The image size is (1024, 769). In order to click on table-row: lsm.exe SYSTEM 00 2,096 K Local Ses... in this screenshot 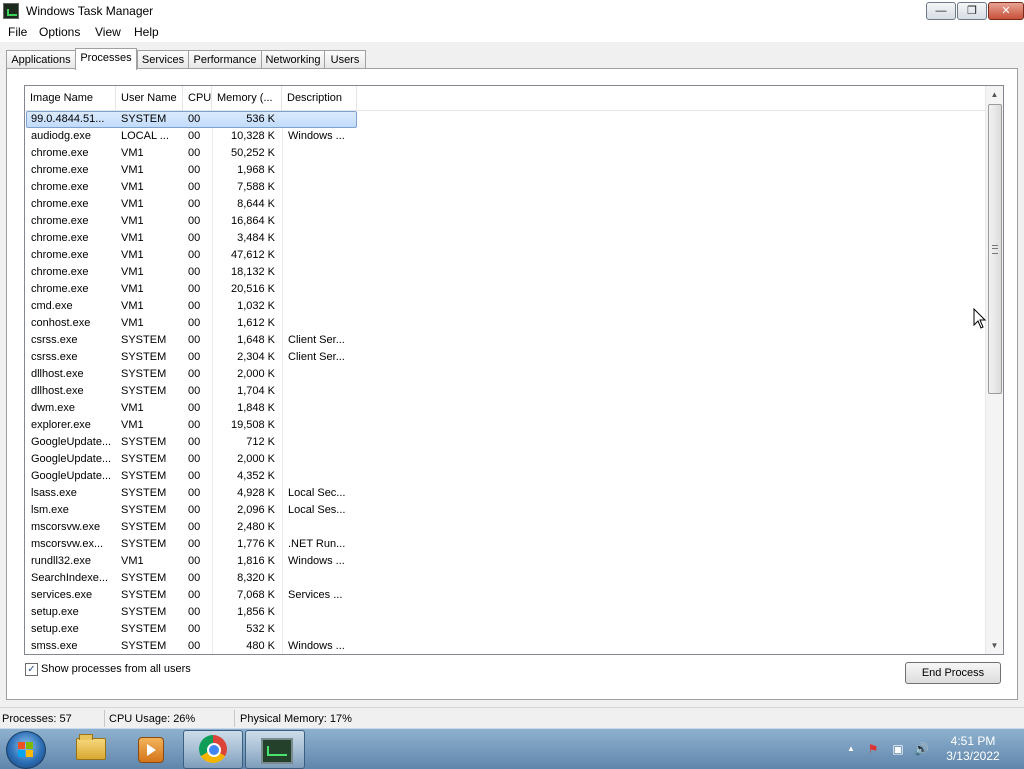, I will do `click(505, 510)`.